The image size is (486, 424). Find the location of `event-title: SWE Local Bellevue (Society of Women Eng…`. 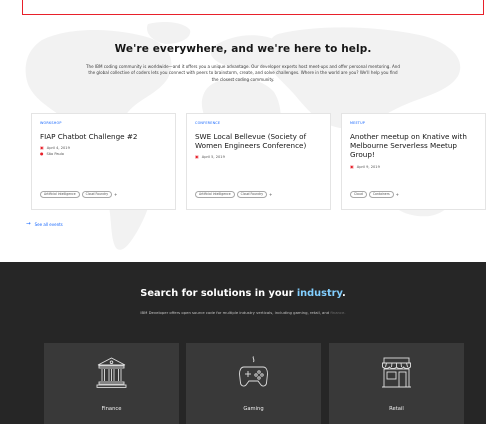

event-title: SWE Local Bellevue (Society of Women Eng… is located at coordinates (258, 141).